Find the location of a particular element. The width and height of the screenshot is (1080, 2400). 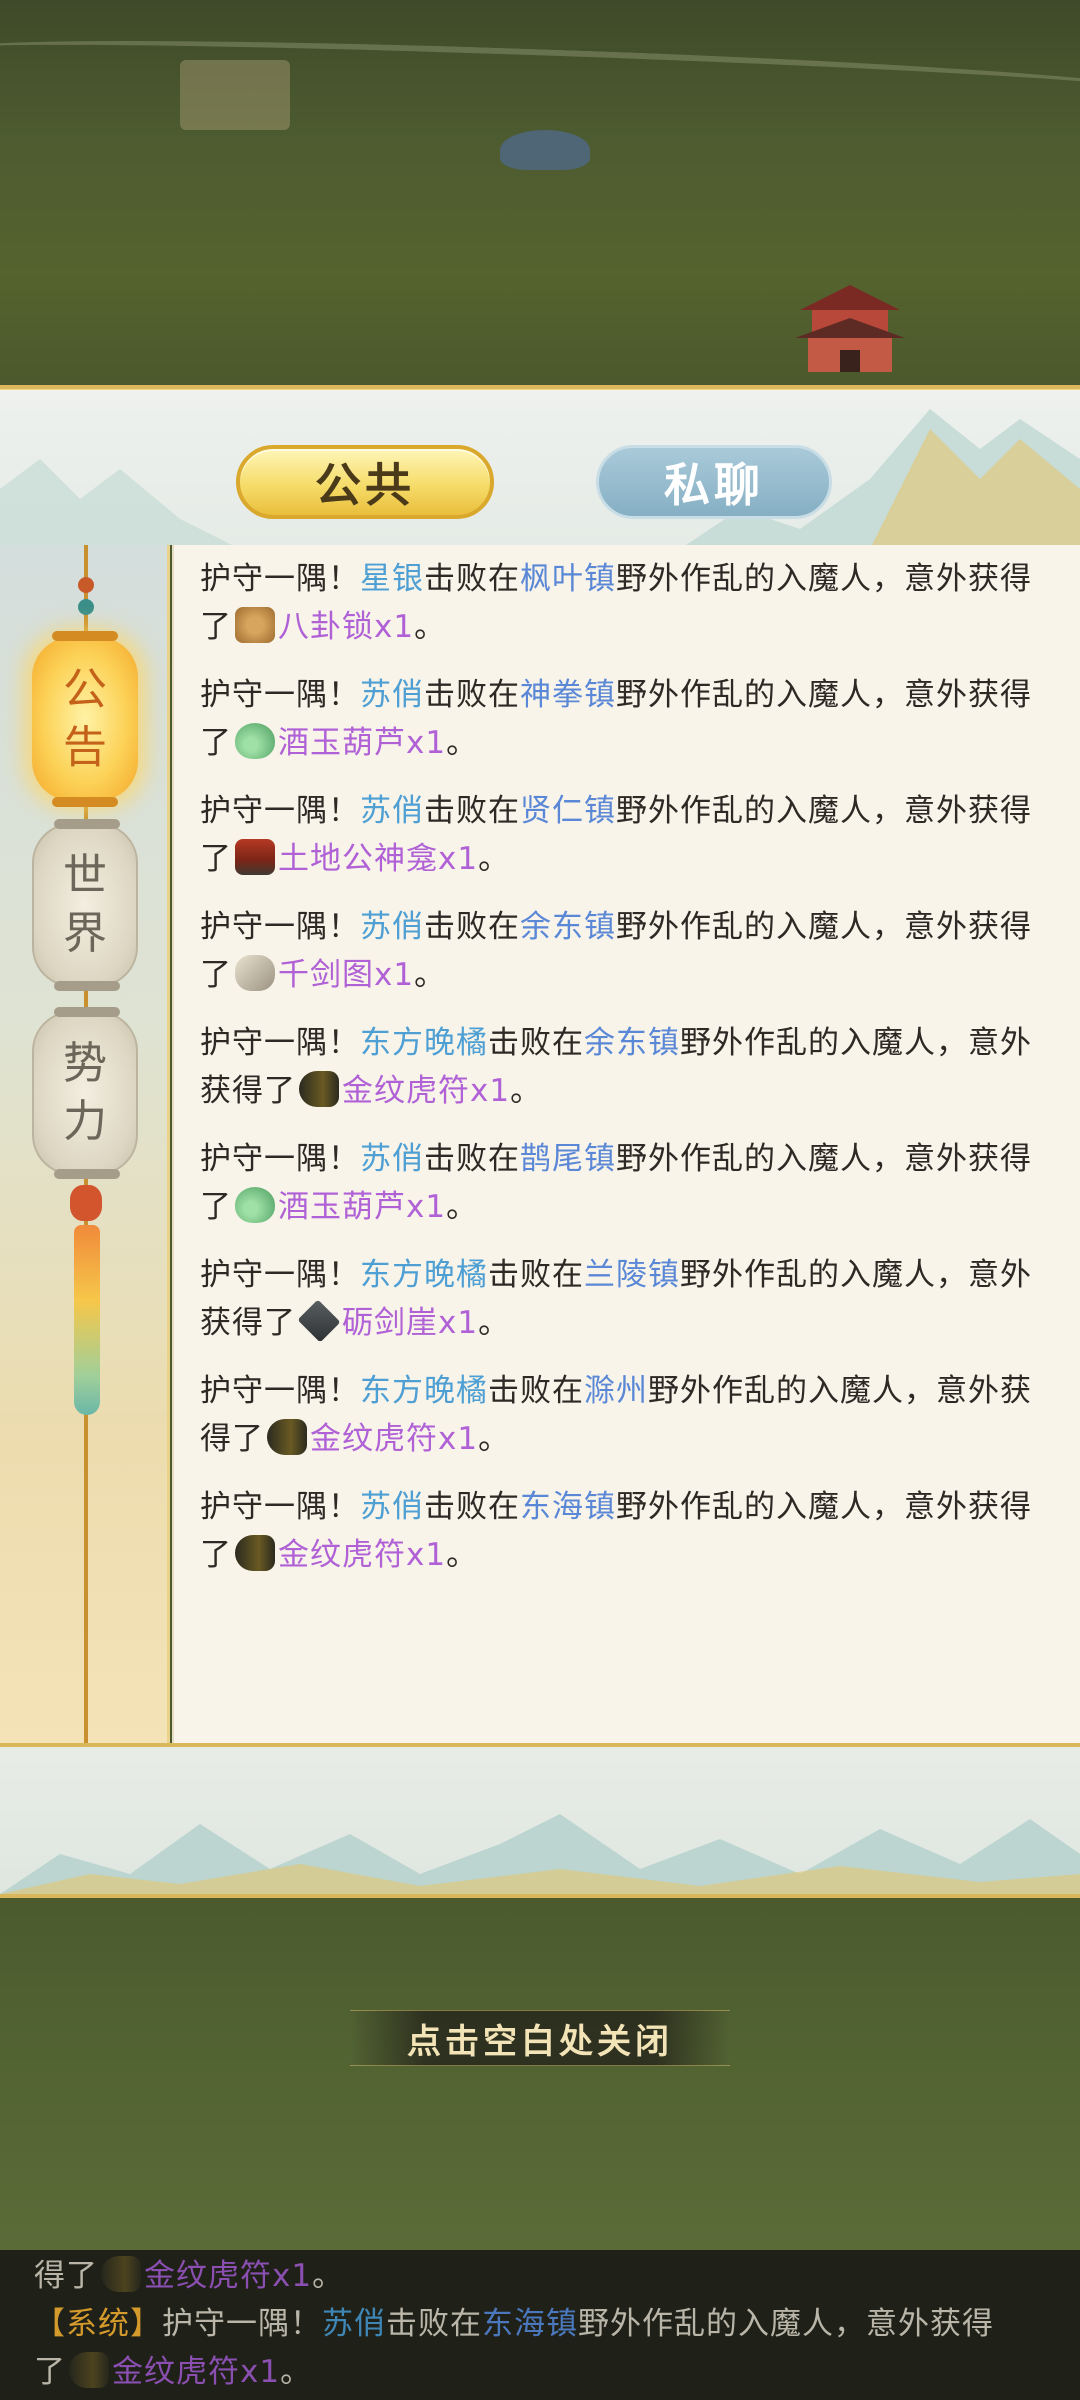

cliff-icon is located at coordinates (319, 1321).